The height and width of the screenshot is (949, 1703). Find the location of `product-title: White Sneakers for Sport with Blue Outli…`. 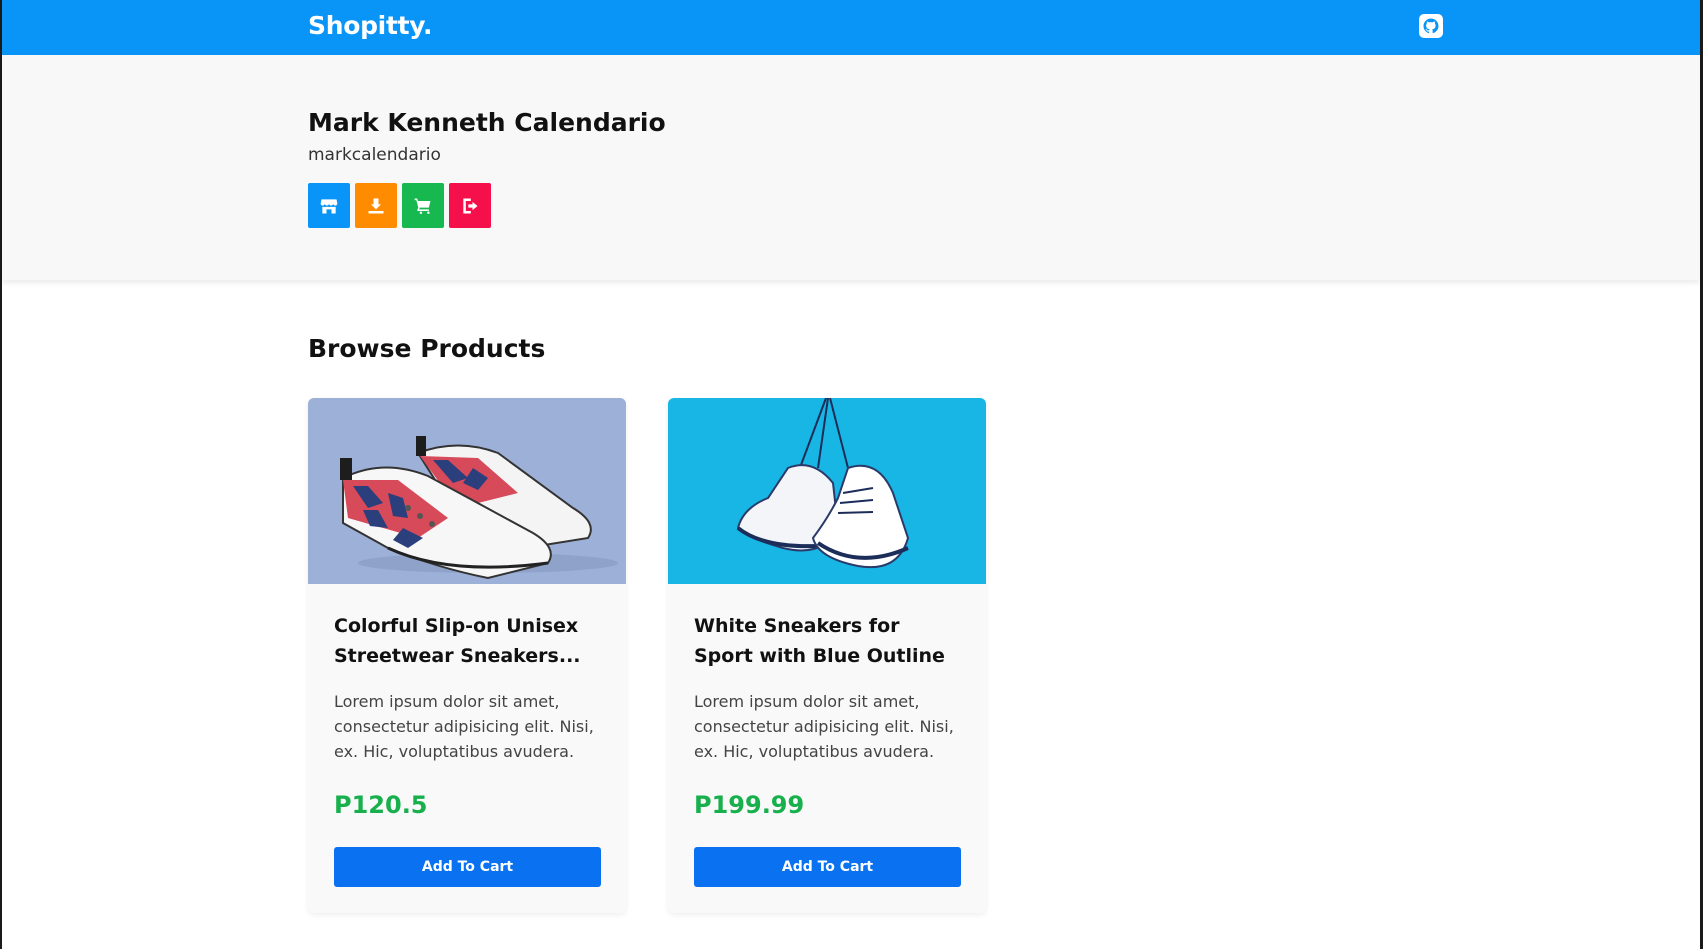

product-title: White Sneakers for Sport with Blue Outli… is located at coordinates (829, 641).